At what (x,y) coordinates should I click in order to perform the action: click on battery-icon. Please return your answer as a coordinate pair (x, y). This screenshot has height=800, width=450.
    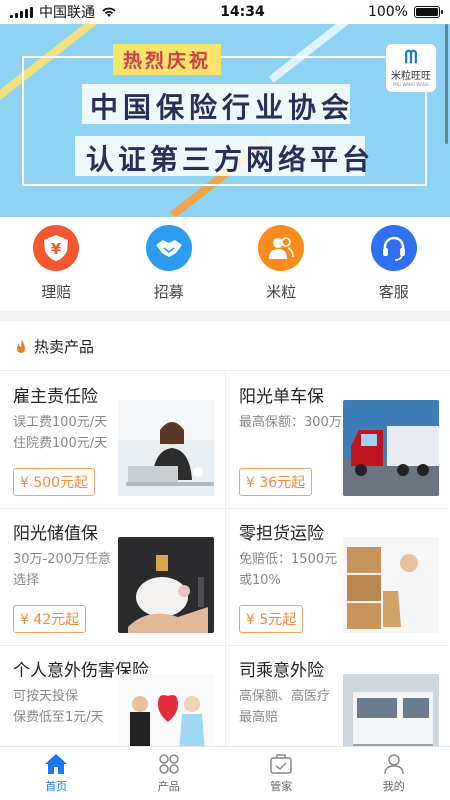
    Looking at the image, I should click on (428, 12).